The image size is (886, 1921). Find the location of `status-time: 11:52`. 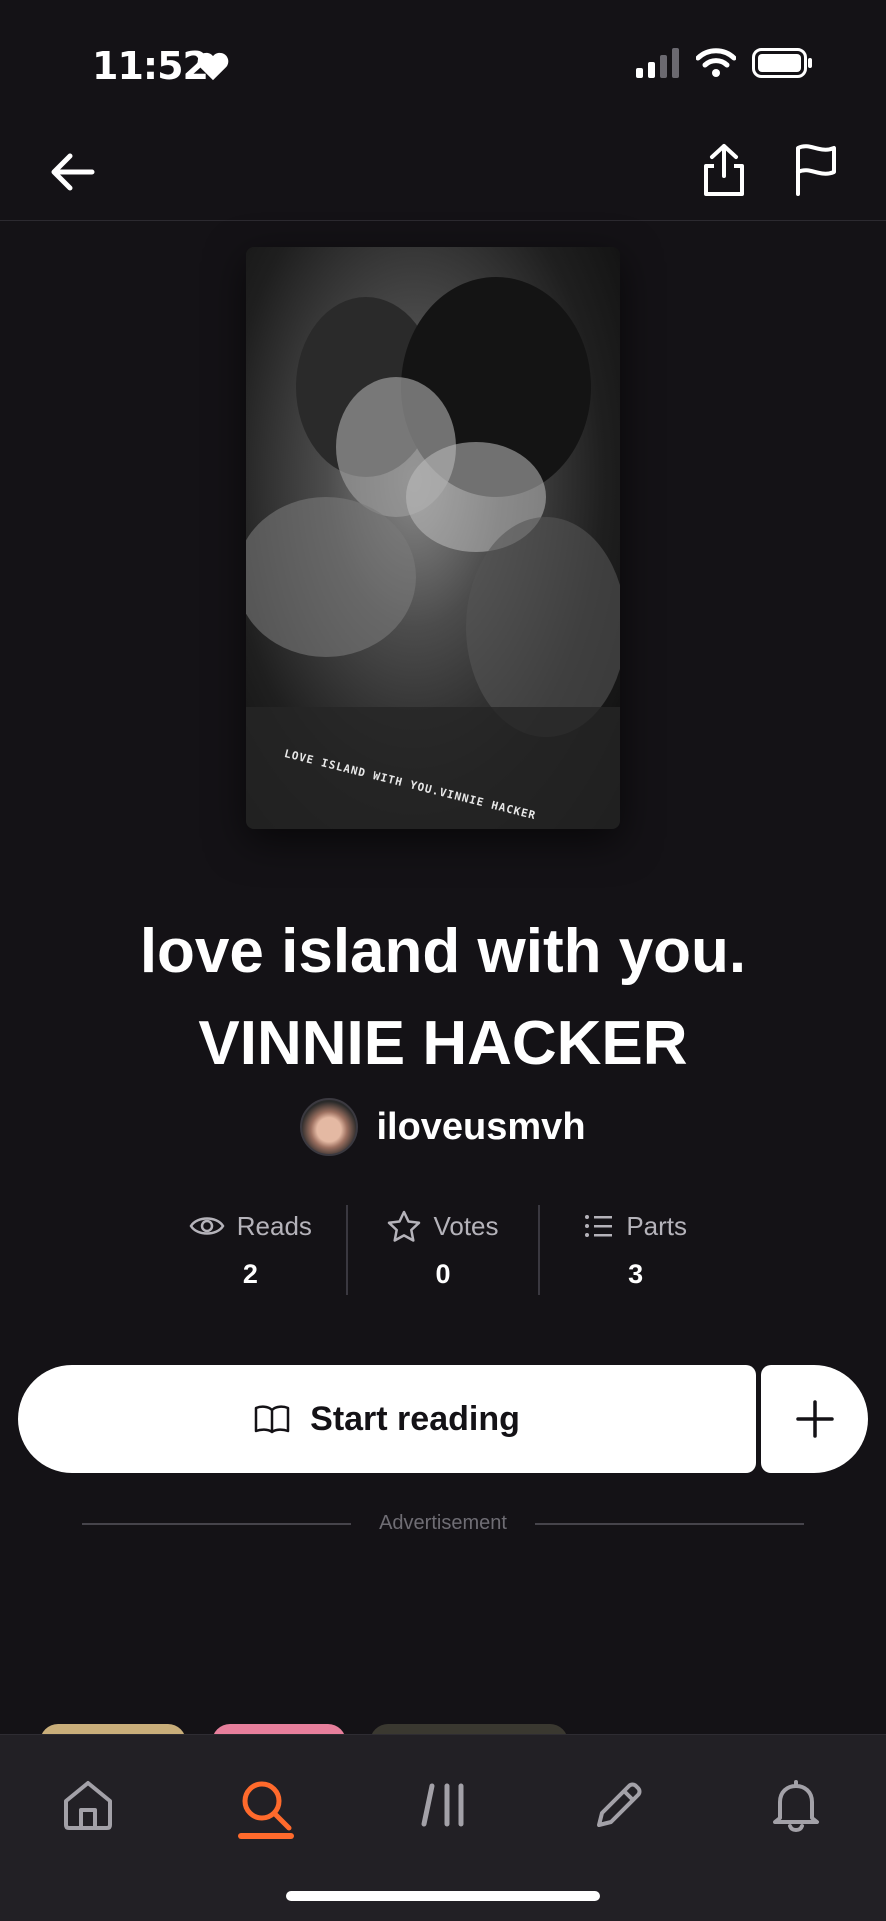

status-time: 11:52 is located at coordinates (150, 66).